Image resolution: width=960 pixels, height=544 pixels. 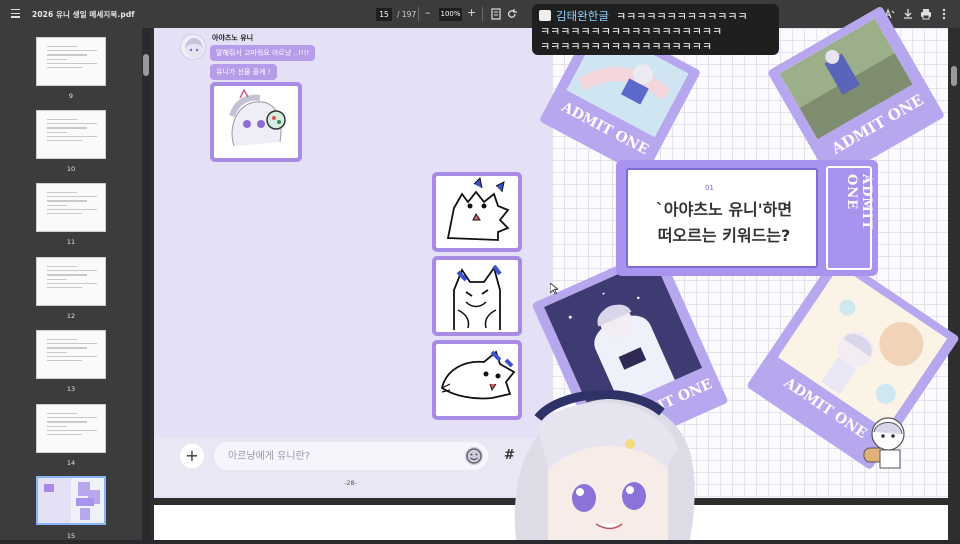 What do you see at coordinates (859, 202) in the screenshot?
I see `ticket-admit-label: ADMIT ONE` at bounding box center [859, 202].